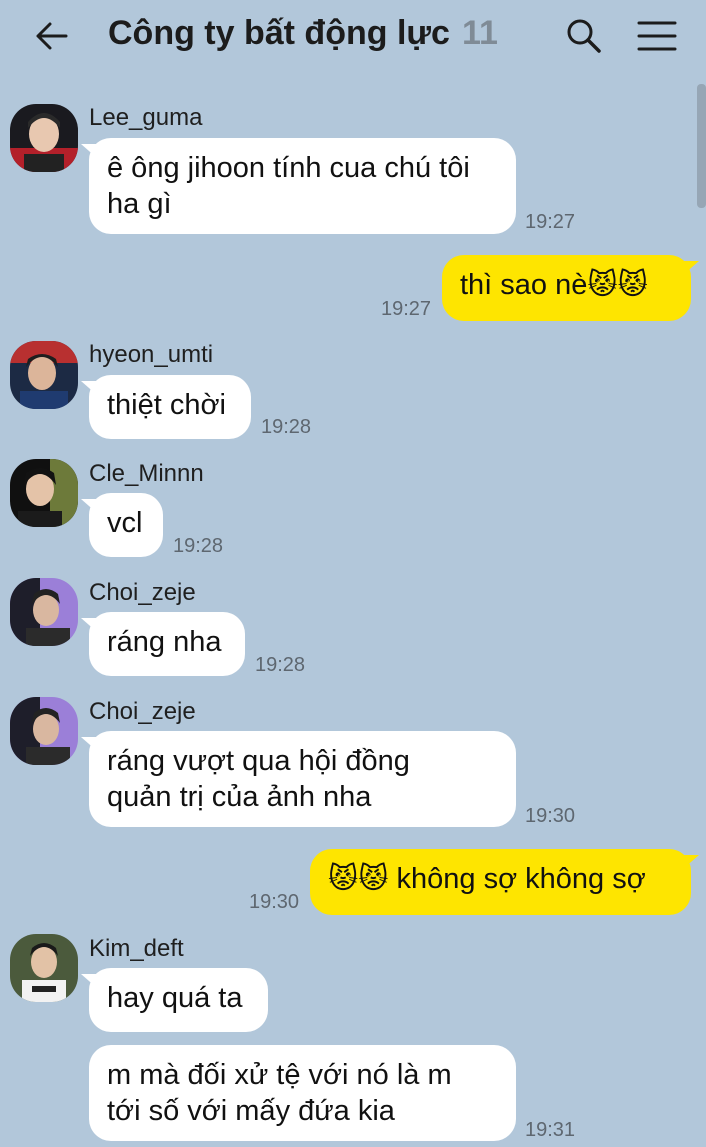 This screenshot has height=1147, width=706. What do you see at coordinates (125, 523) in the screenshot?
I see `message-text: vcl` at bounding box center [125, 523].